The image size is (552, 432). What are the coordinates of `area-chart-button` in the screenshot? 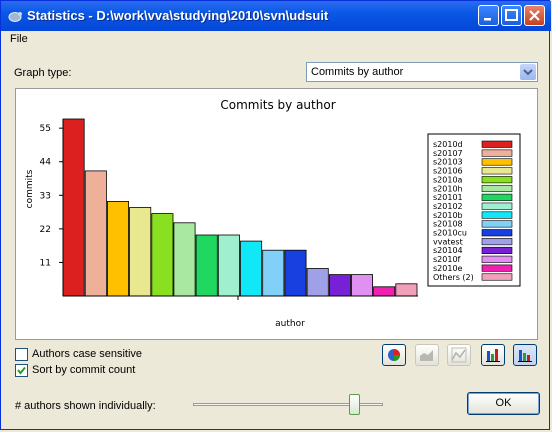 It's located at (427, 355).